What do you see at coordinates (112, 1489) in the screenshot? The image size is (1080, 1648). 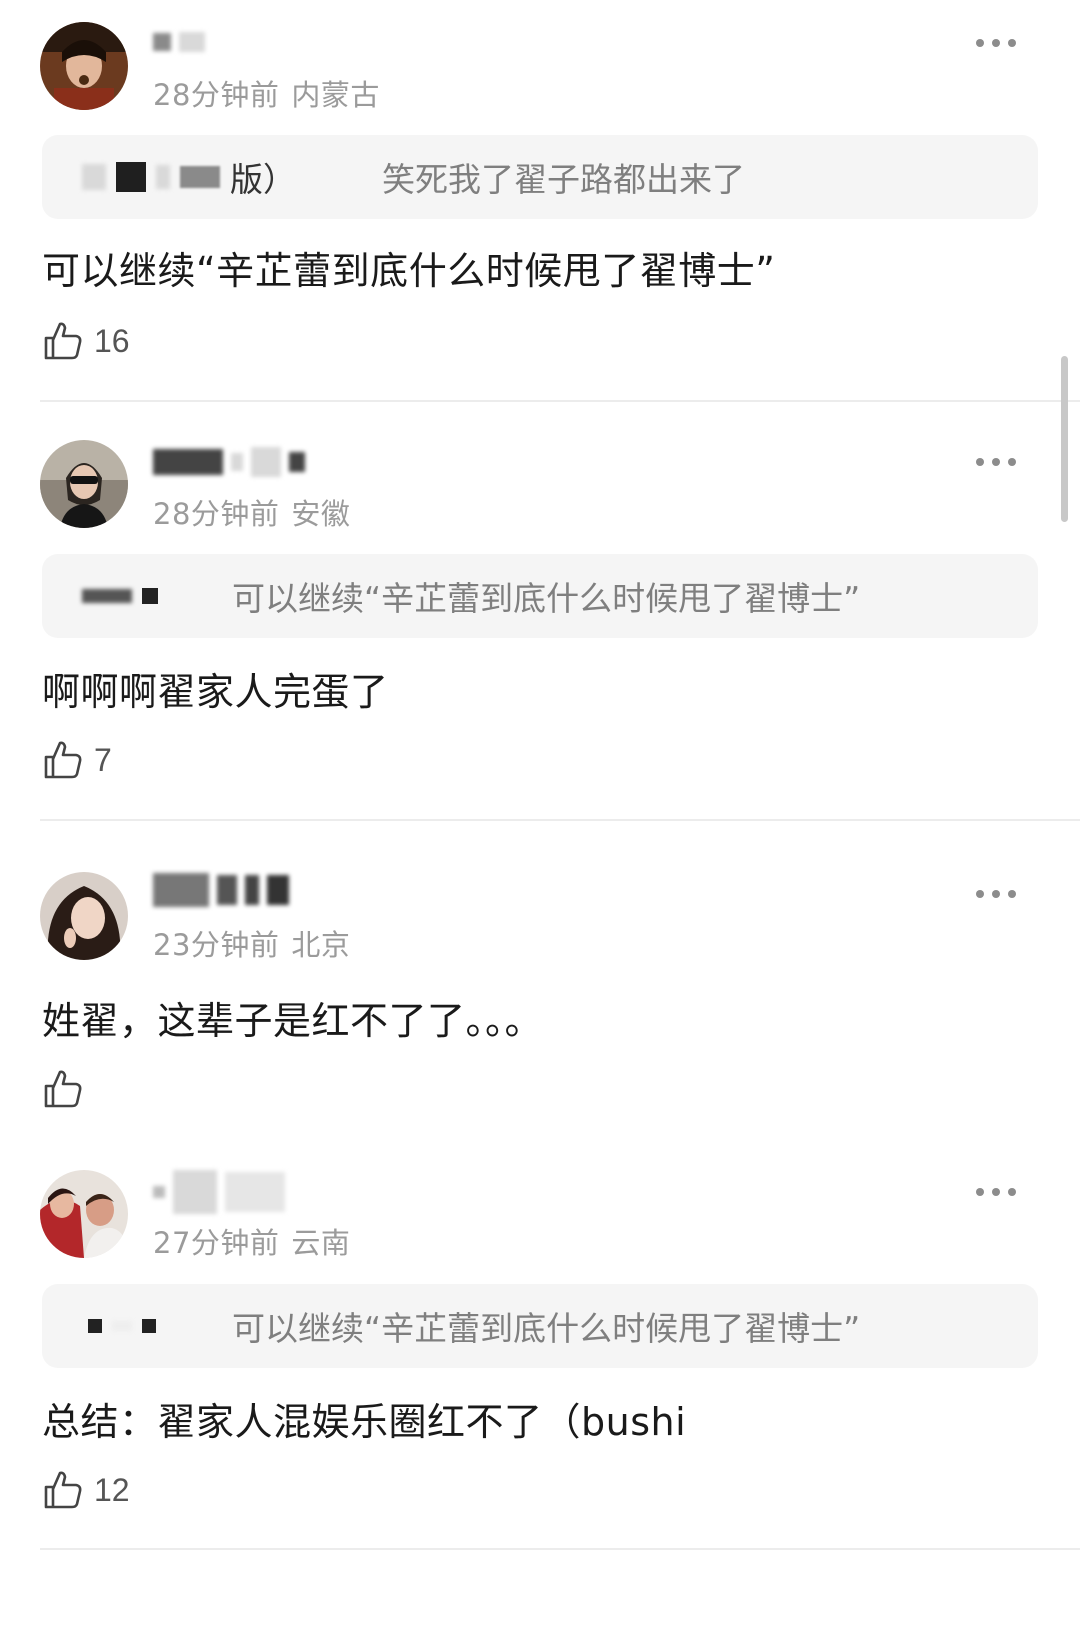 I see `like-count: 12` at bounding box center [112, 1489].